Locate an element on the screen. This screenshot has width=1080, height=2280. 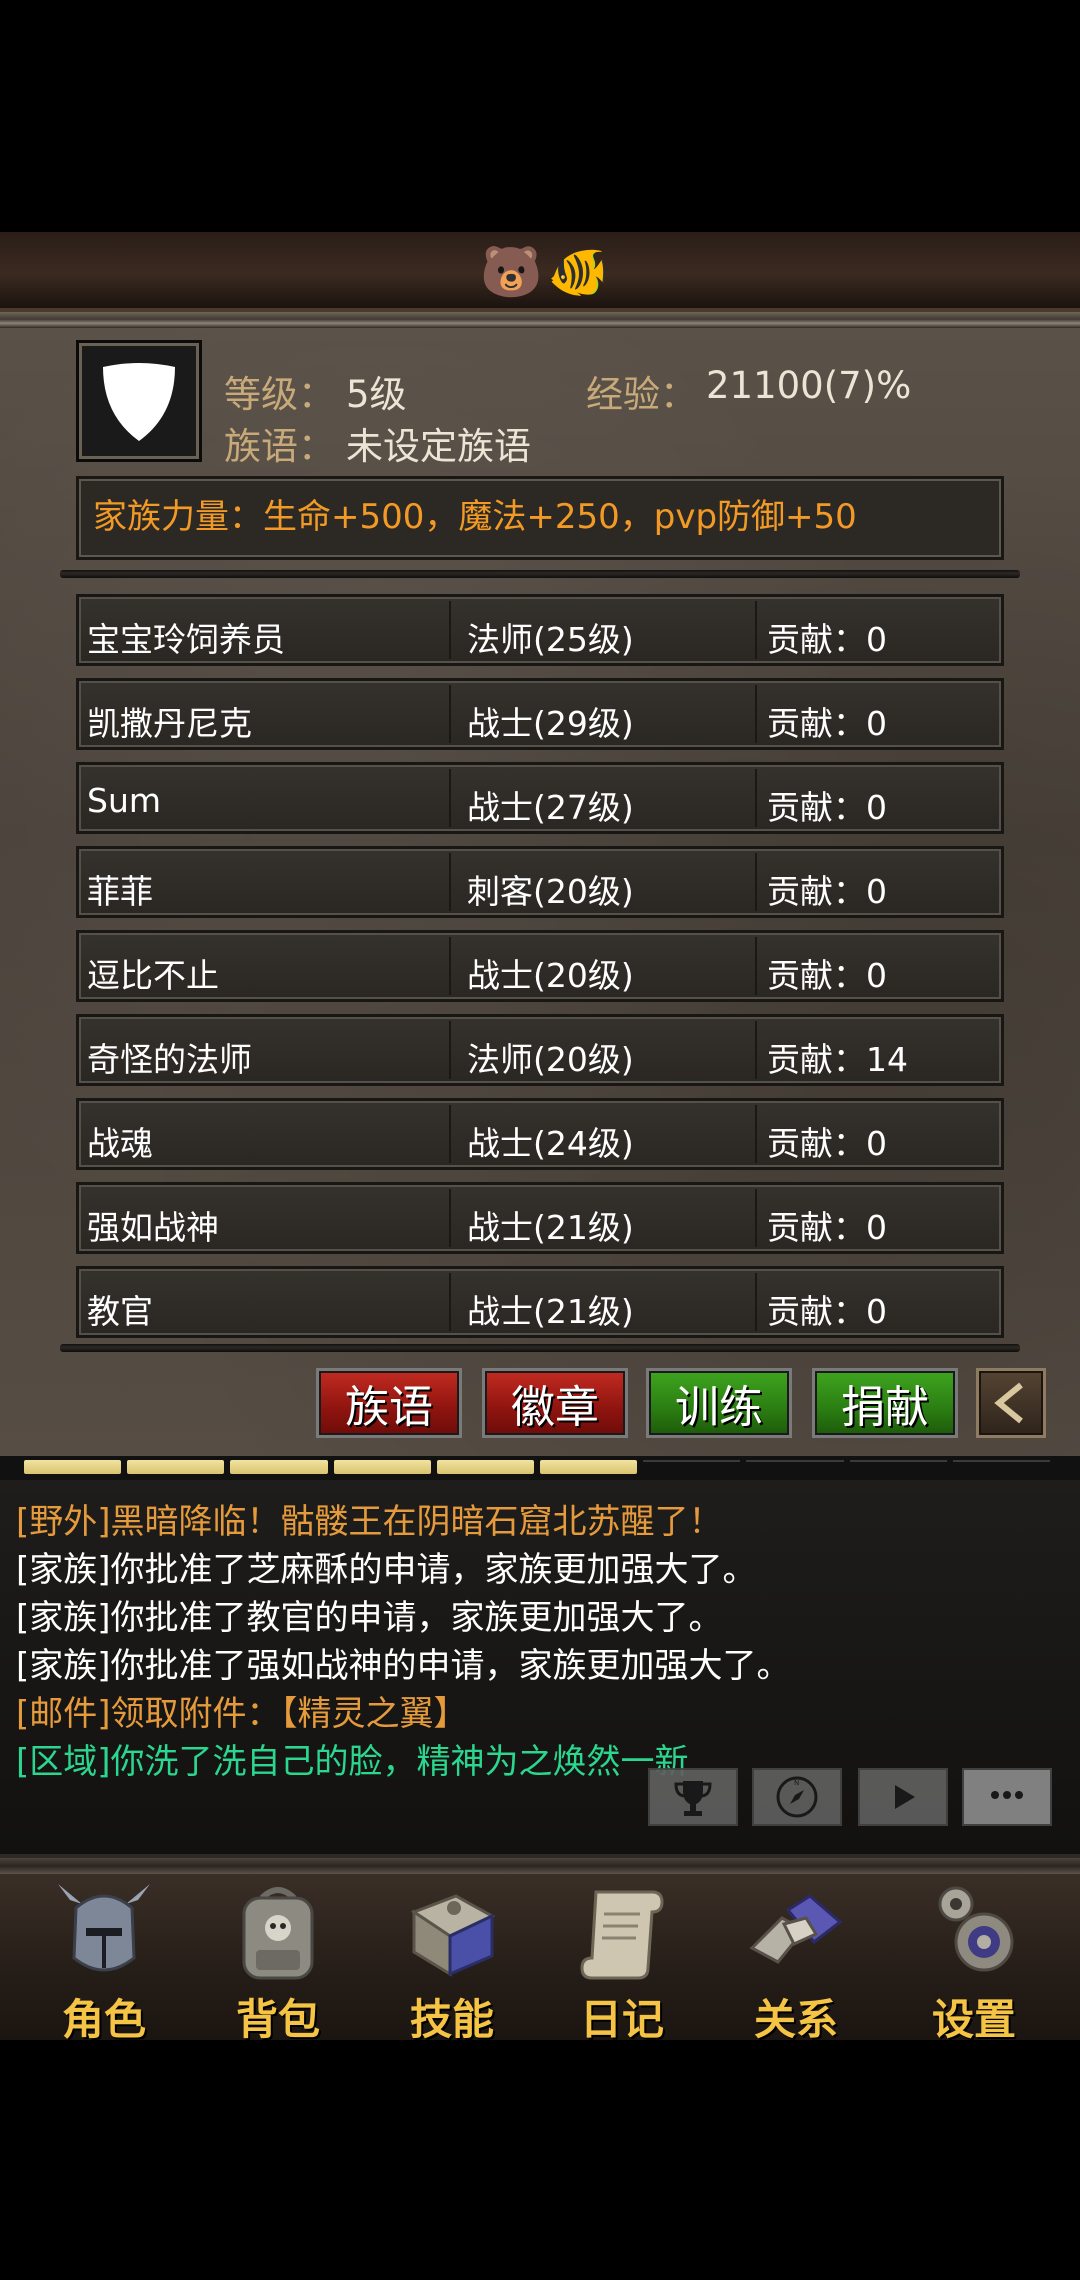
family-power-text: 家族力量：生命+500，魔法+250，pvp防御+50 is located at coordinates (475, 517).